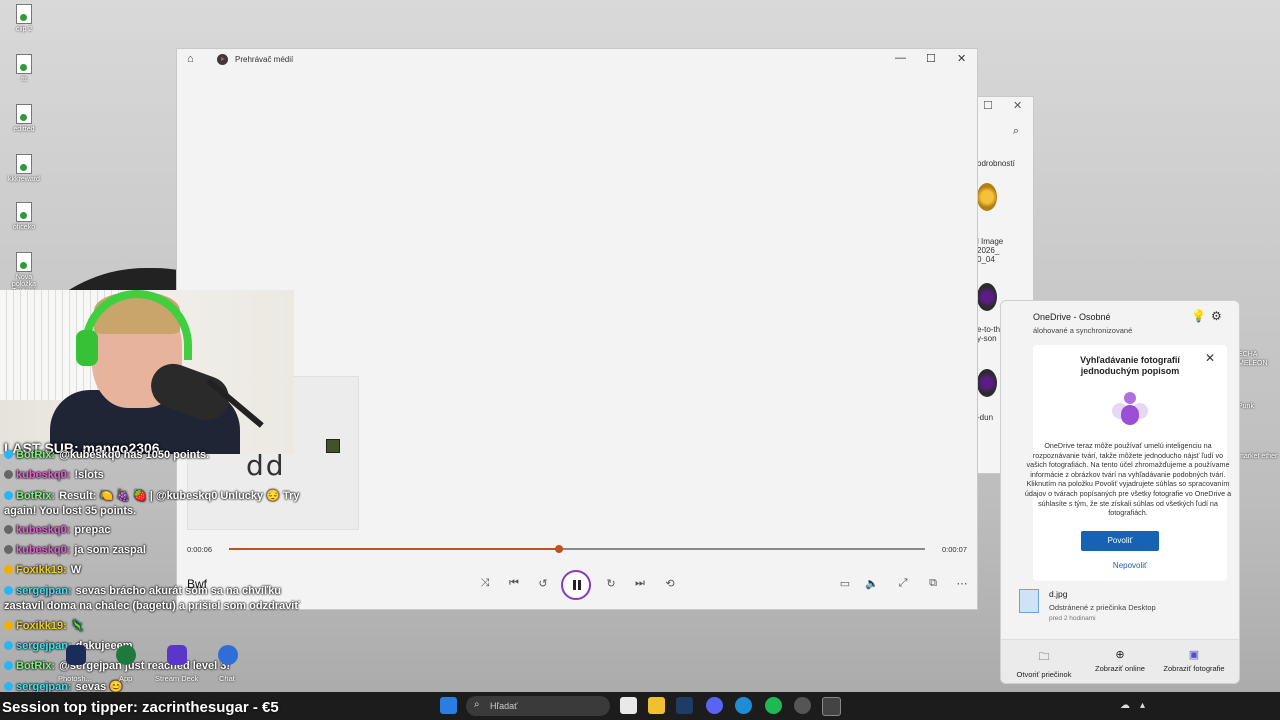 This screenshot has width=1280, height=720. I want to click on allow-button: Povoliť, so click(1120, 541).